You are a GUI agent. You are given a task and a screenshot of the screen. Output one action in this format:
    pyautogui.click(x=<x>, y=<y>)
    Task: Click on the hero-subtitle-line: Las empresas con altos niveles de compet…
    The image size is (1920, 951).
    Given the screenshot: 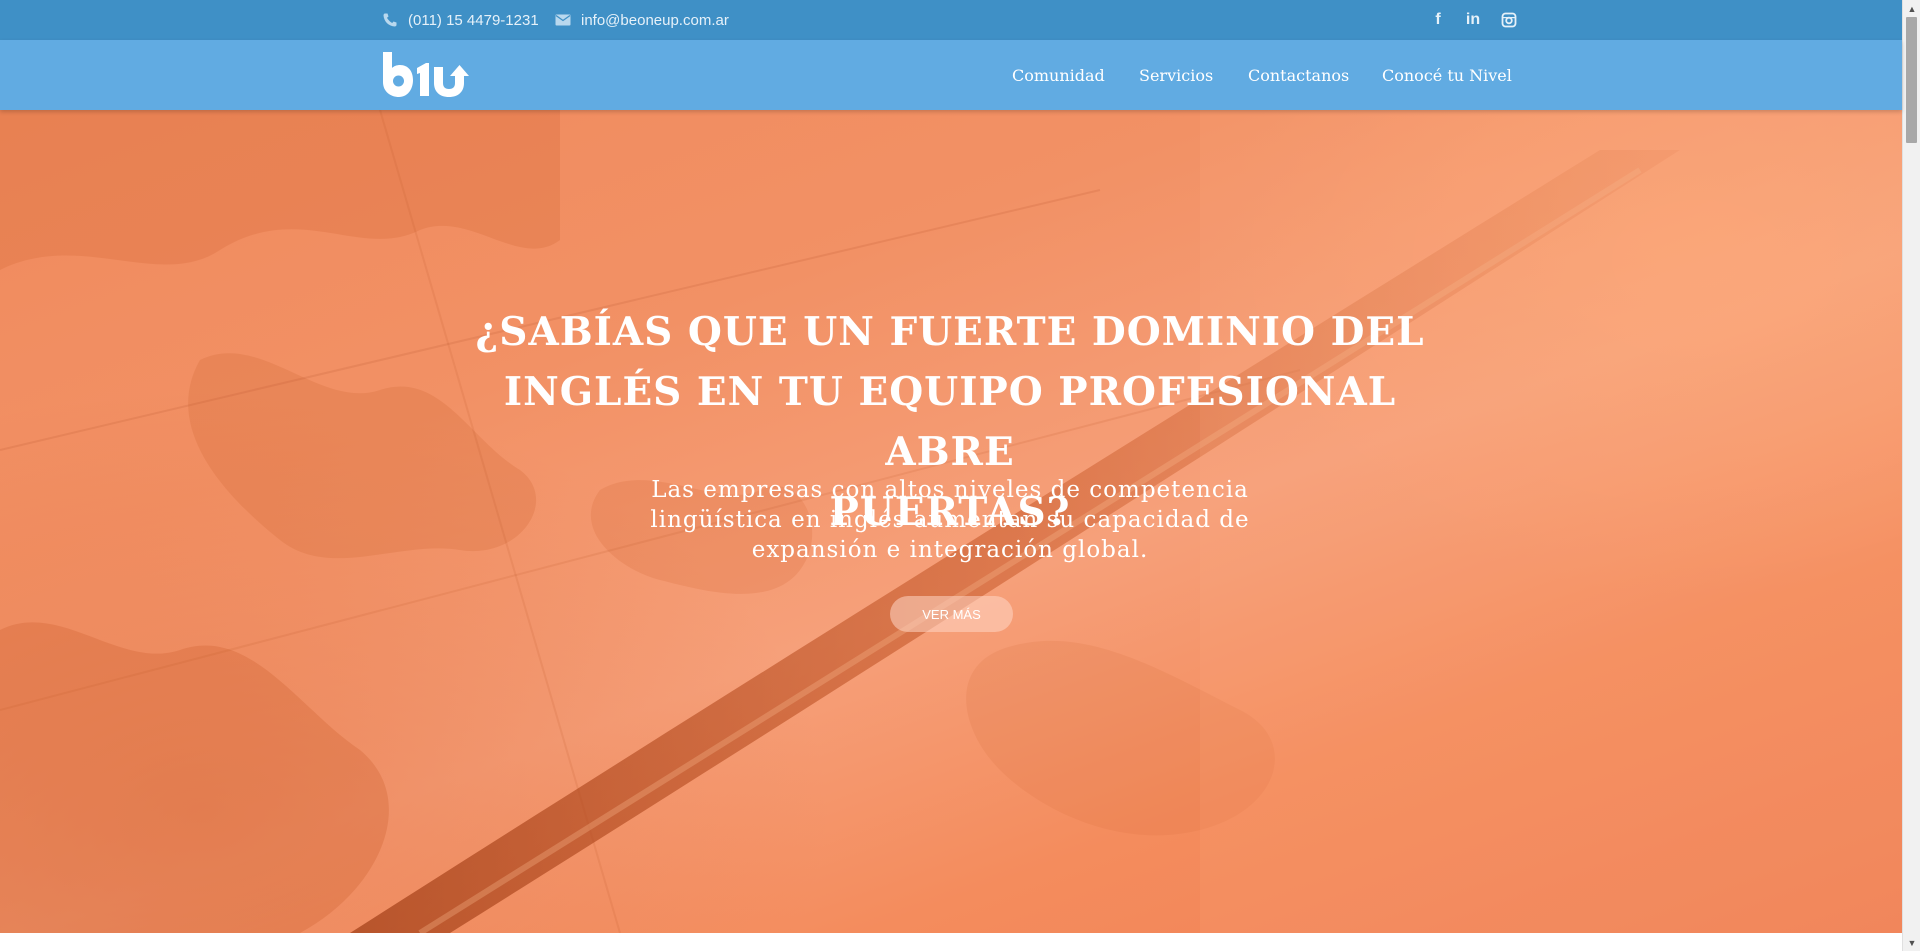 What is the action you would take?
    pyautogui.click(x=950, y=490)
    